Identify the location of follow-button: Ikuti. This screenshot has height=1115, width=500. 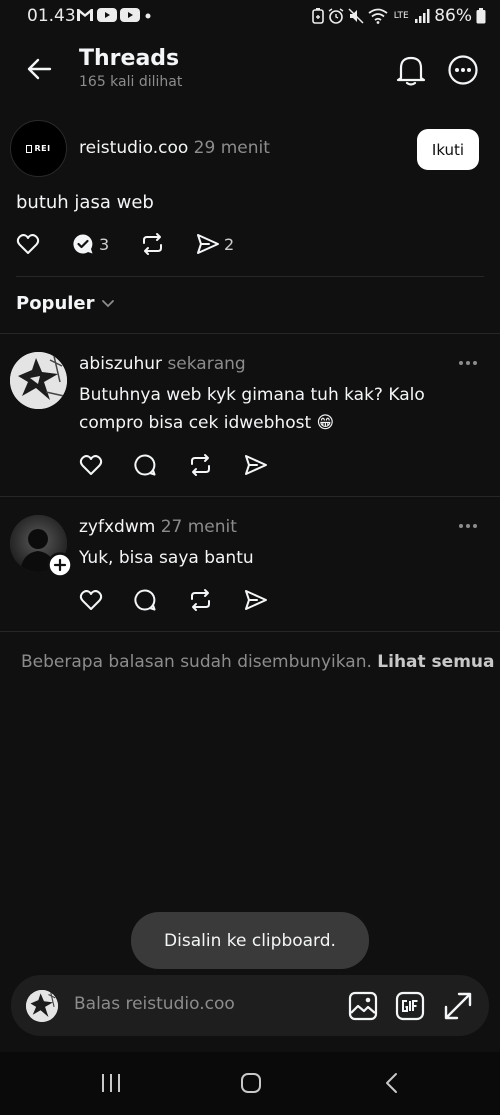
(448, 149).